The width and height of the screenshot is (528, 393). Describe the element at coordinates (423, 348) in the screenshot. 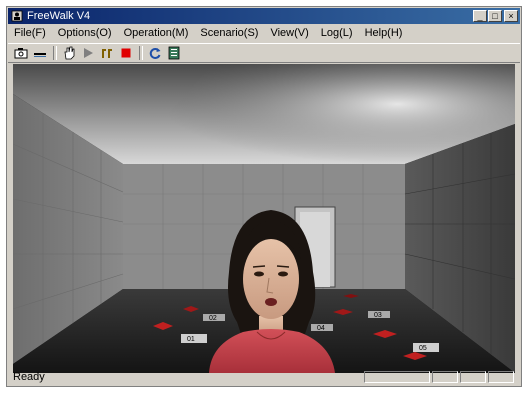

I see `floor-label-text: 05` at that location.